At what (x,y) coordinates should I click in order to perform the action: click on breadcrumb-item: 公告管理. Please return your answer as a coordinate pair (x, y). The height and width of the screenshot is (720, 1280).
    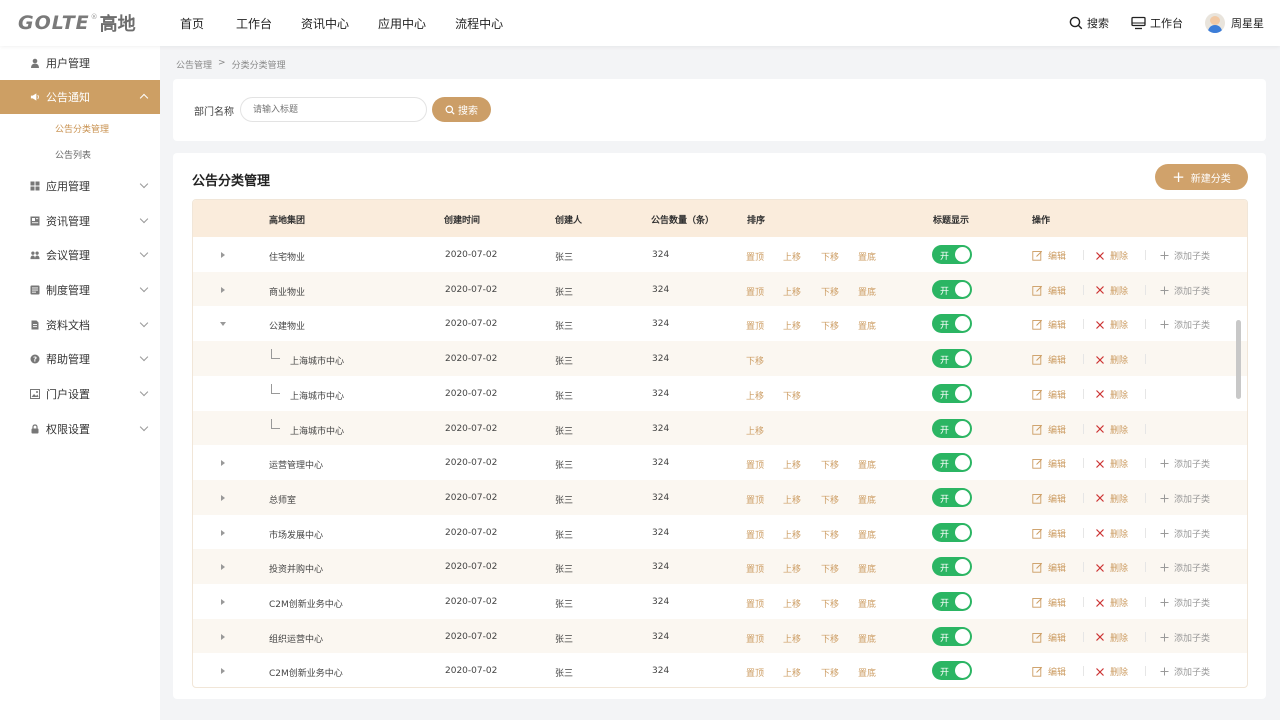
    Looking at the image, I should click on (194, 64).